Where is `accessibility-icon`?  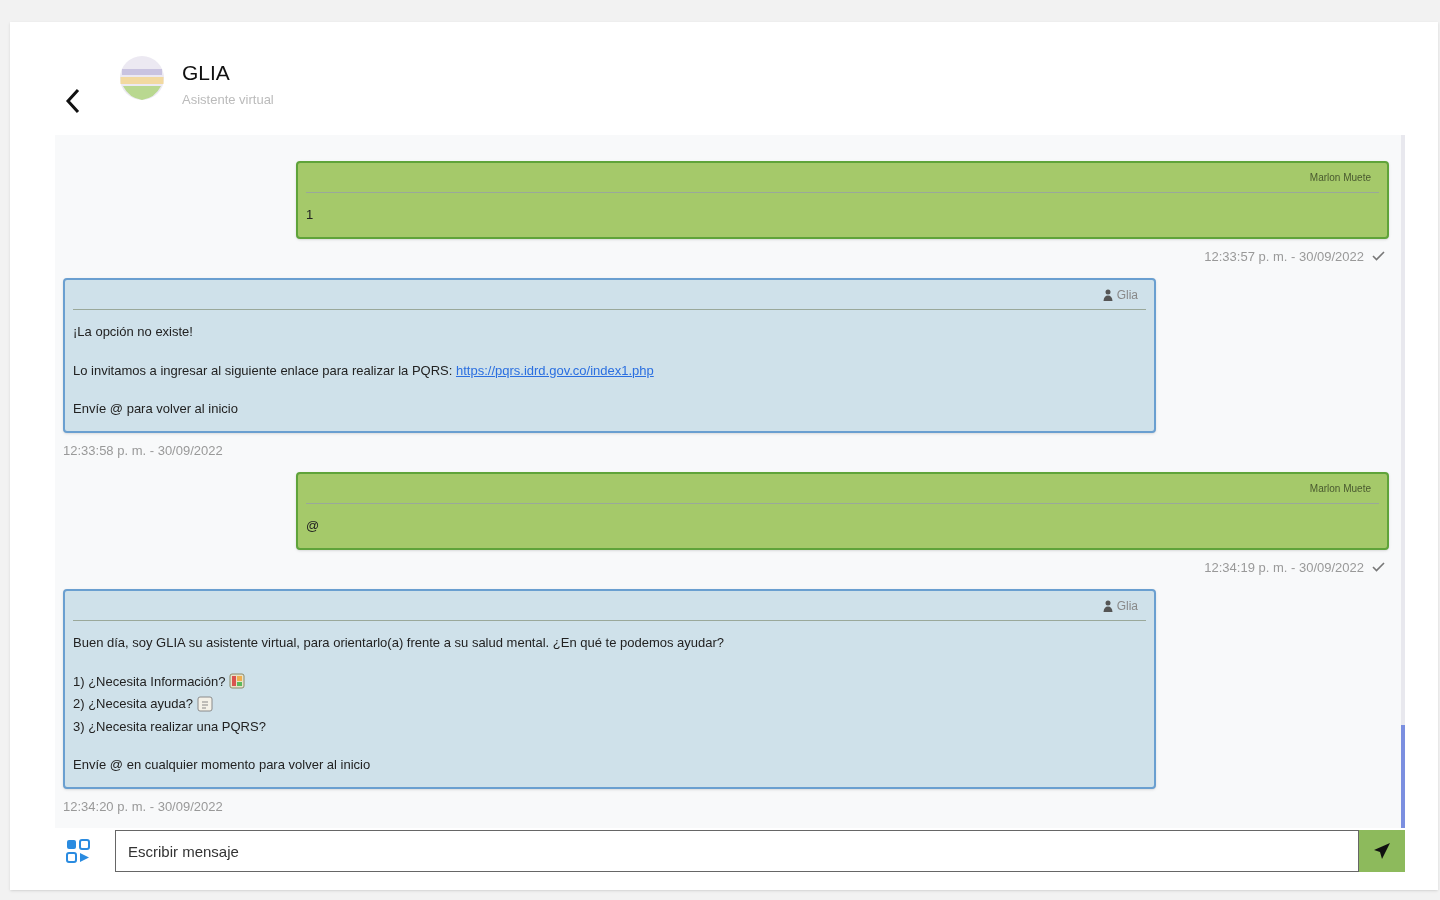 accessibility-icon is located at coordinates (78, 851).